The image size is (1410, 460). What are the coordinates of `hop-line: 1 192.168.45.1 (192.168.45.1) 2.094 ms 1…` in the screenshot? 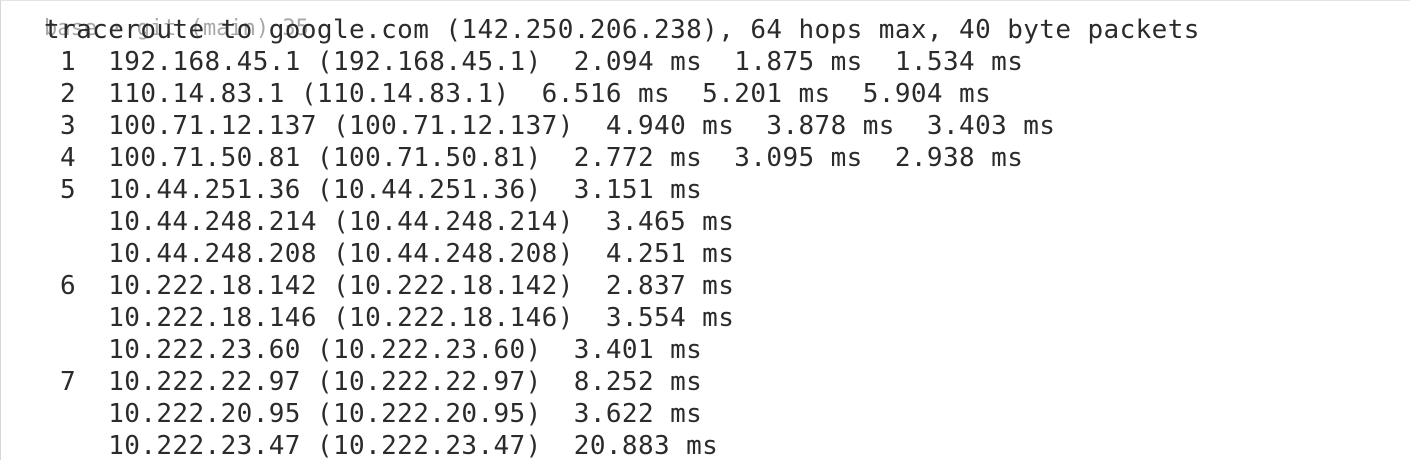 It's located at (534, 62).